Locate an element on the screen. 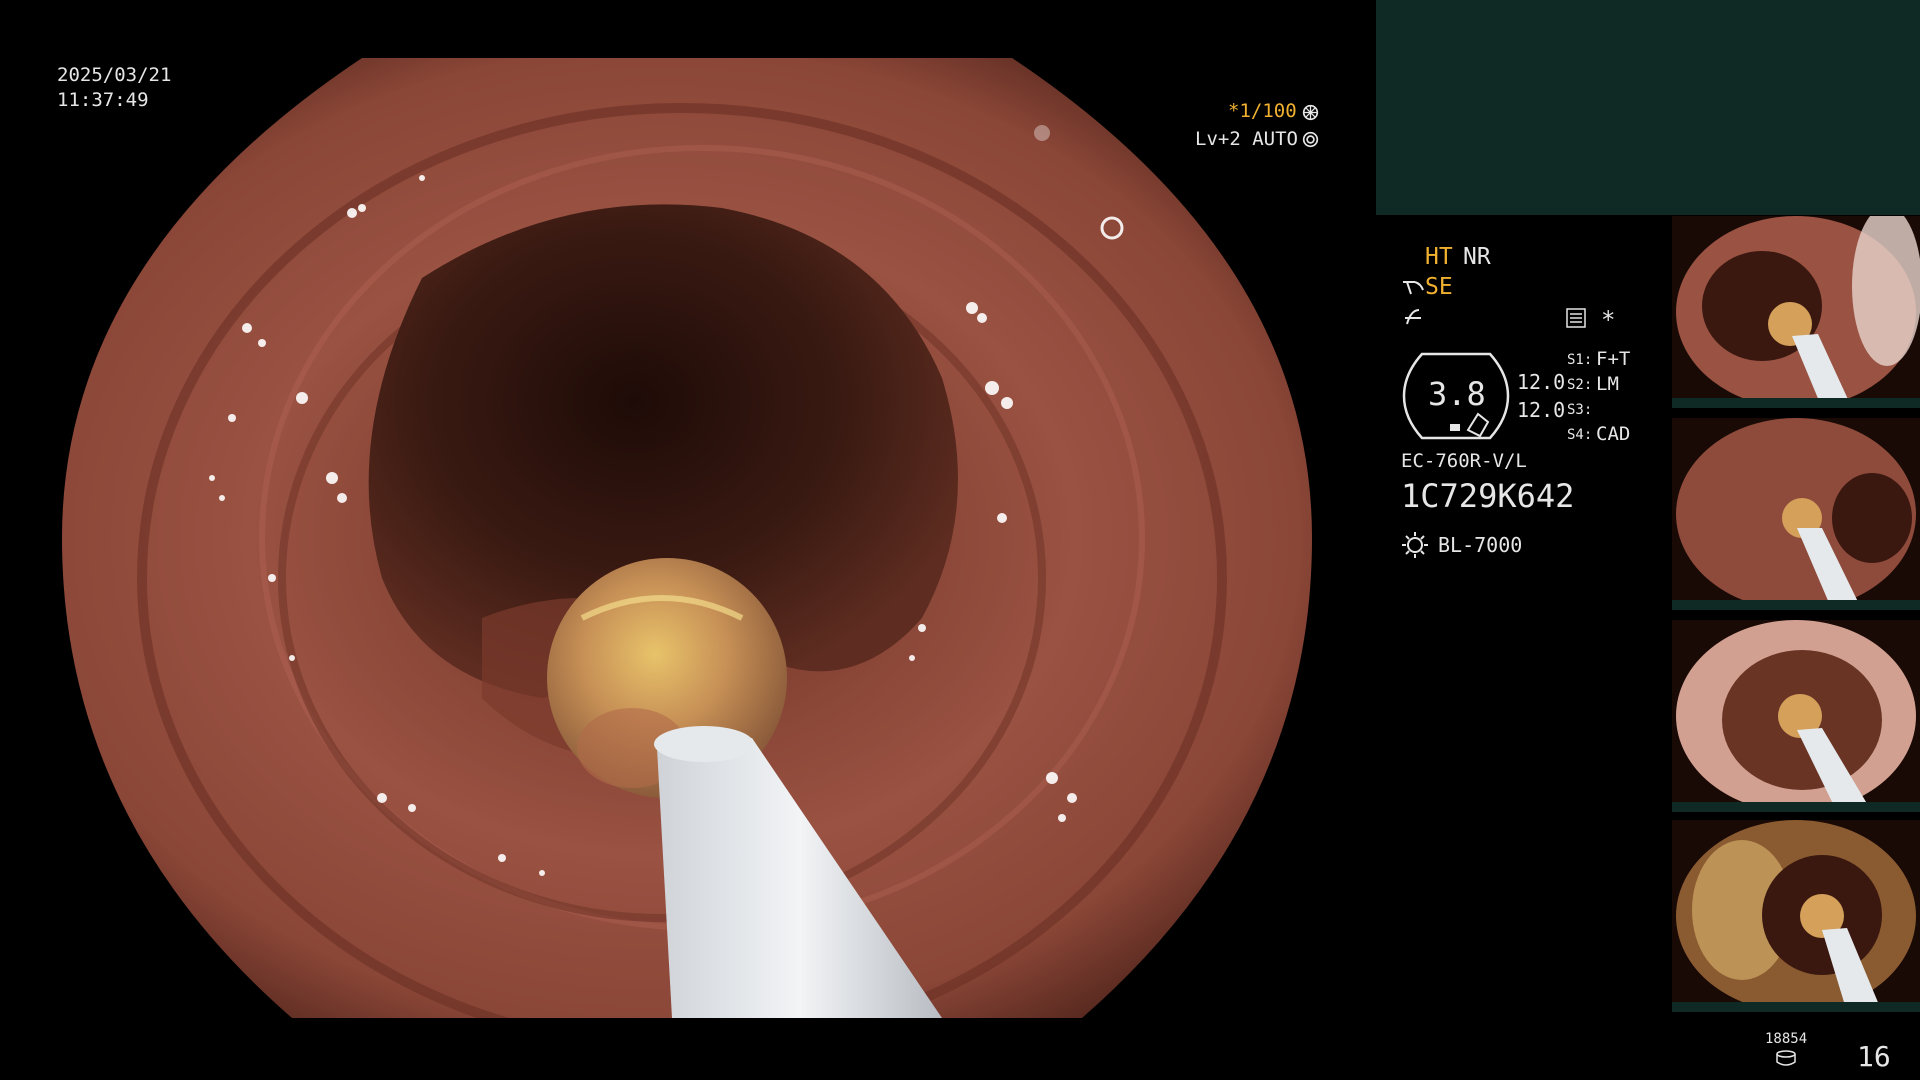 This screenshot has width=1920, height=1080. color-mode-icon is located at coordinates (1413, 317).